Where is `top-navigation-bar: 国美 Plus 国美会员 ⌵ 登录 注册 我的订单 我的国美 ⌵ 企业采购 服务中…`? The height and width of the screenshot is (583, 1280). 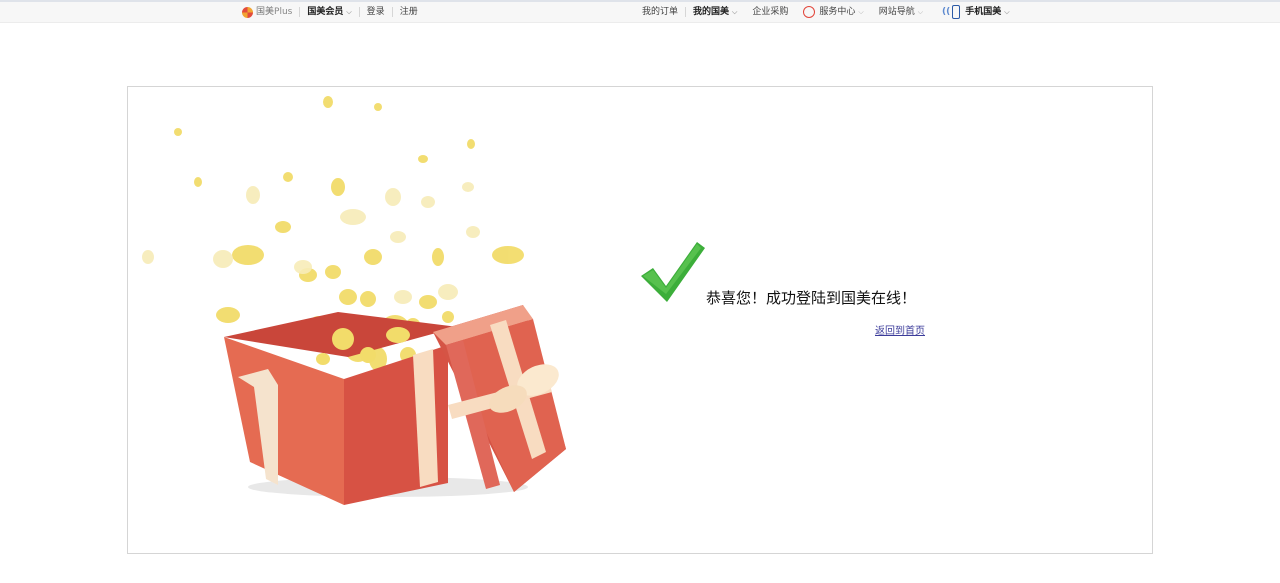
top-navigation-bar: 国美 Plus 国美会员 ⌵ 登录 注册 我的订单 我的国美 ⌵ 企业采购 服务中… is located at coordinates (640, 11).